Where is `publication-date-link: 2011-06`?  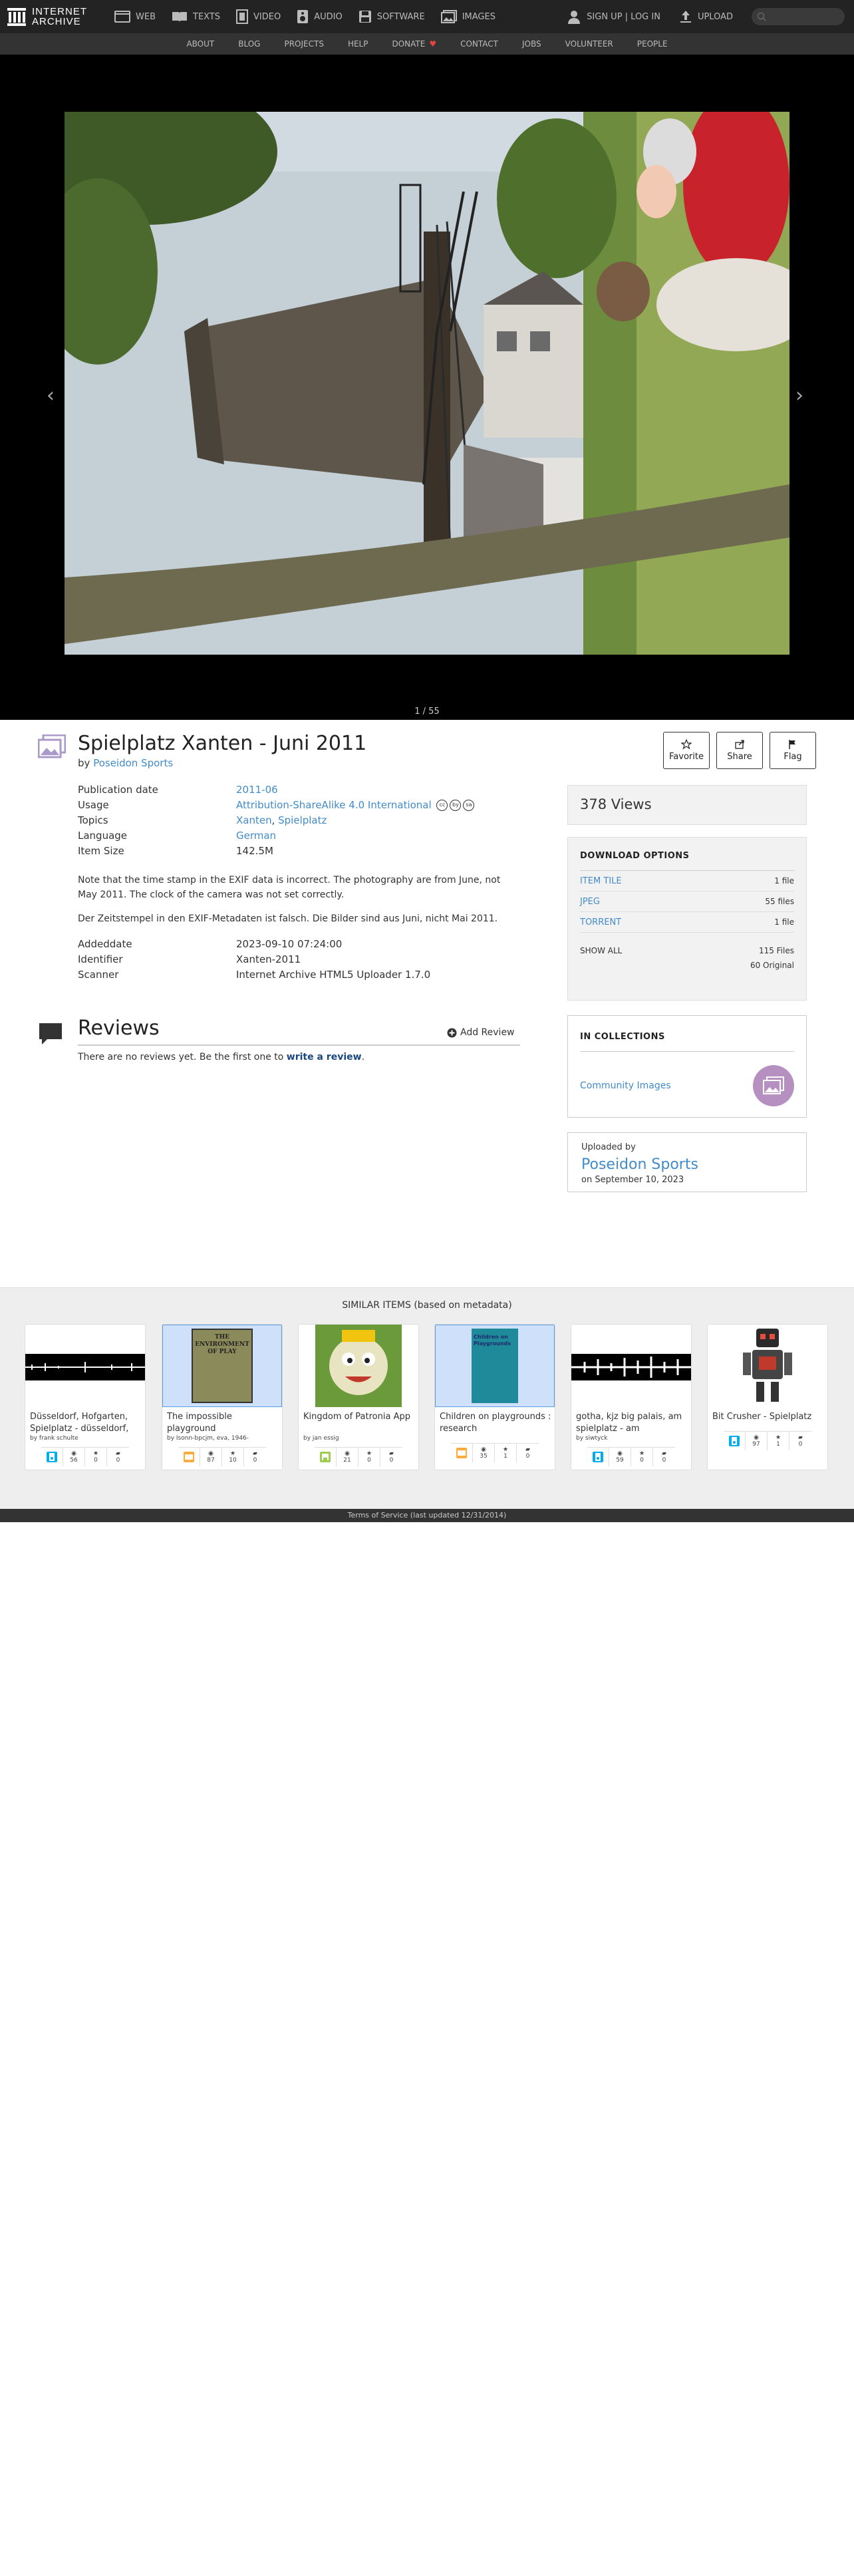
publication-date-link: 2011-06 is located at coordinates (257, 790).